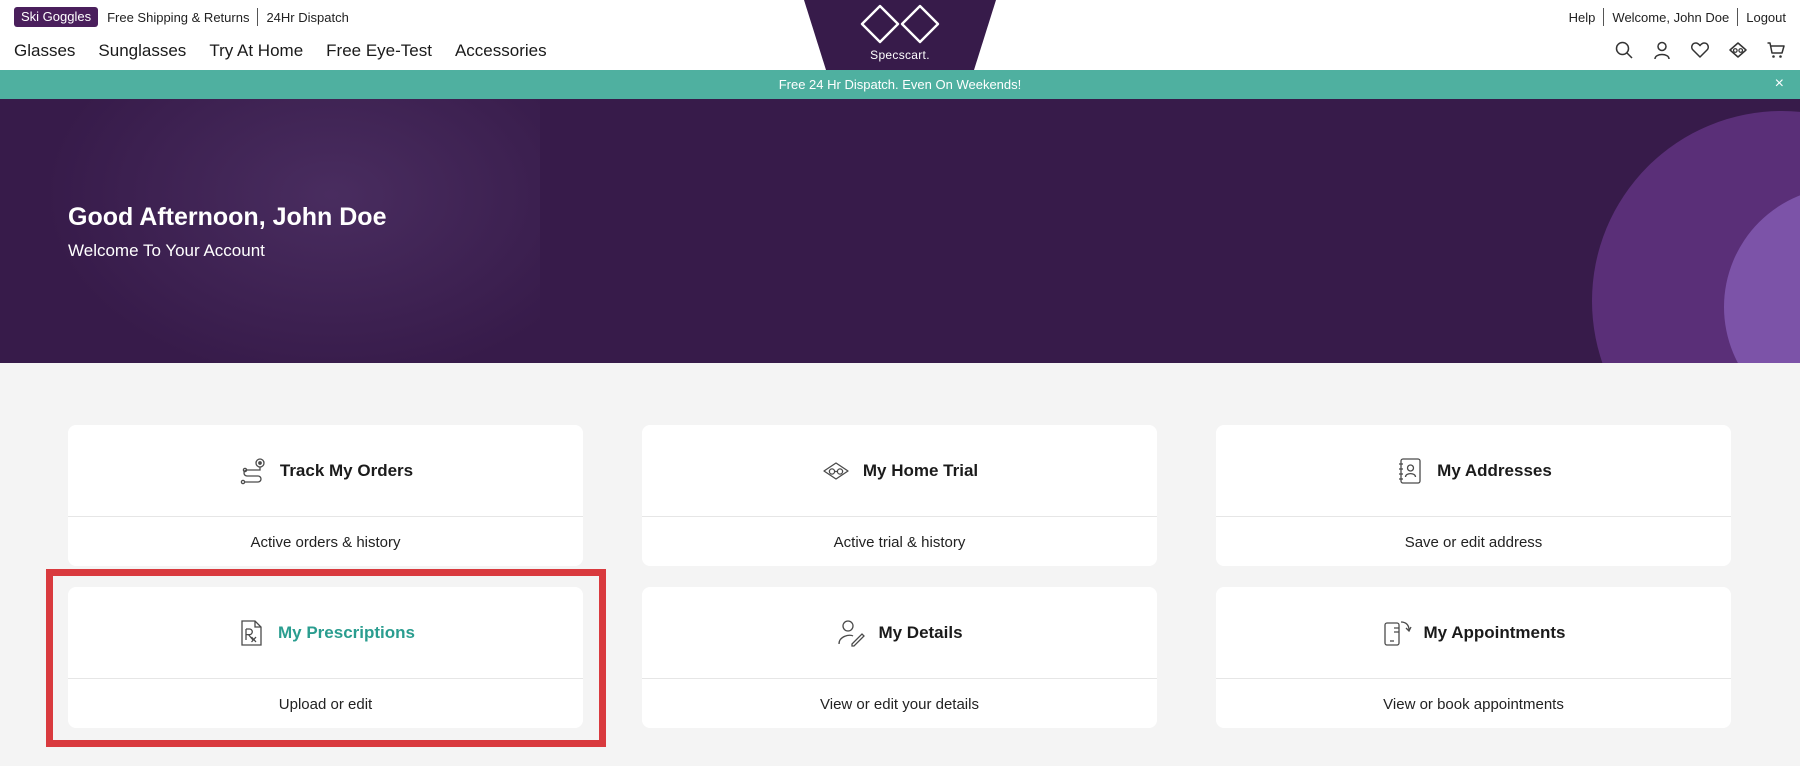  I want to click on card-header: Track My Orders, so click(325, 471).